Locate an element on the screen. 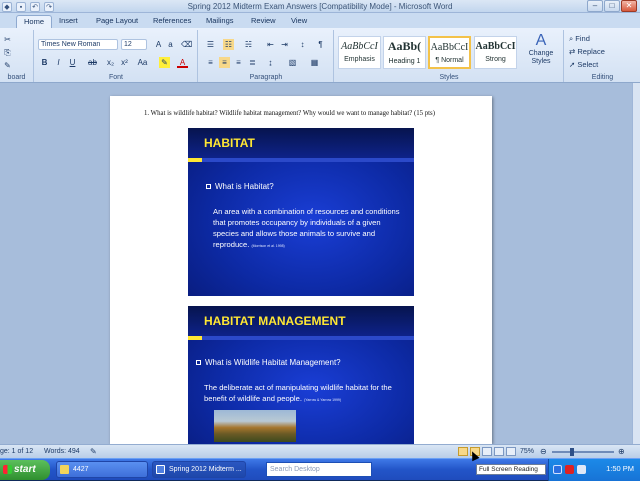 This screenshot has height=481, width=640. decrease-indent-icon: ⇤ is located at coordinates (270, 44).